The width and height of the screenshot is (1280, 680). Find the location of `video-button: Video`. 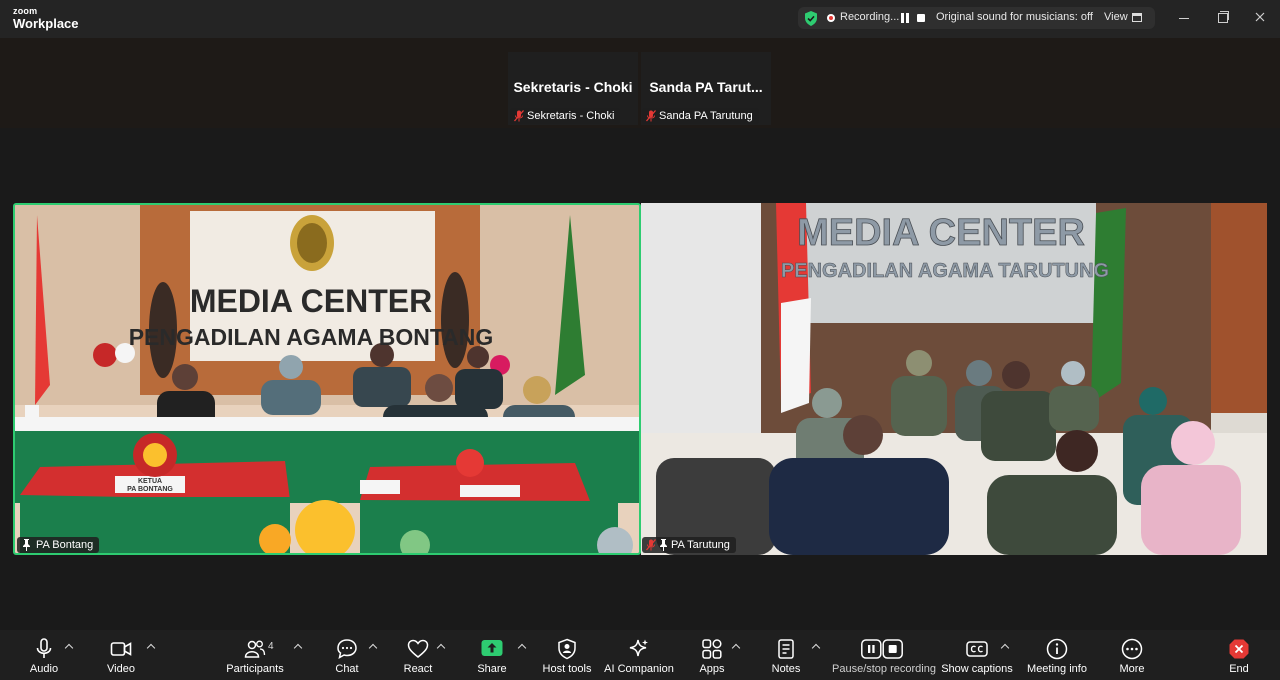

video-button: Video is located at coordinates (121, 655).